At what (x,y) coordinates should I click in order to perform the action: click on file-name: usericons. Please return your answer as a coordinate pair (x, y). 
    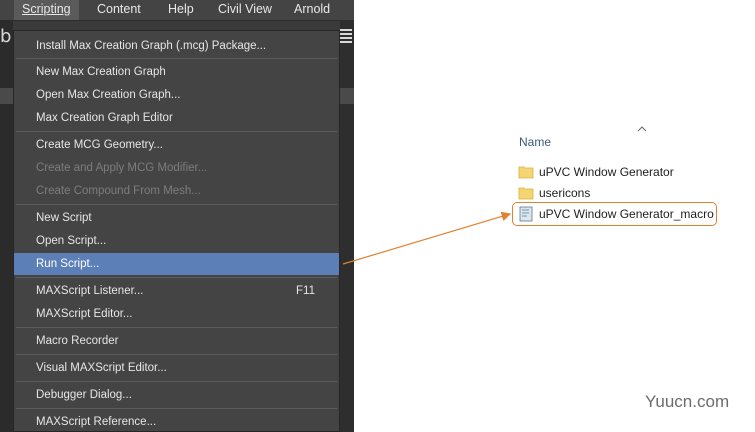
    Looking at the image, I should click on (565, 193).